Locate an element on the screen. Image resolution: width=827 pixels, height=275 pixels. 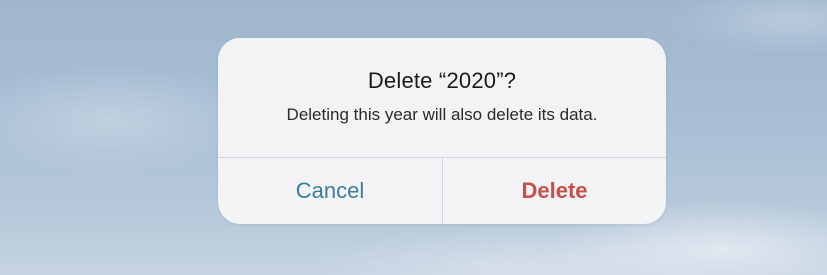
delete-button: Delete is located at coordinates (554, 191).